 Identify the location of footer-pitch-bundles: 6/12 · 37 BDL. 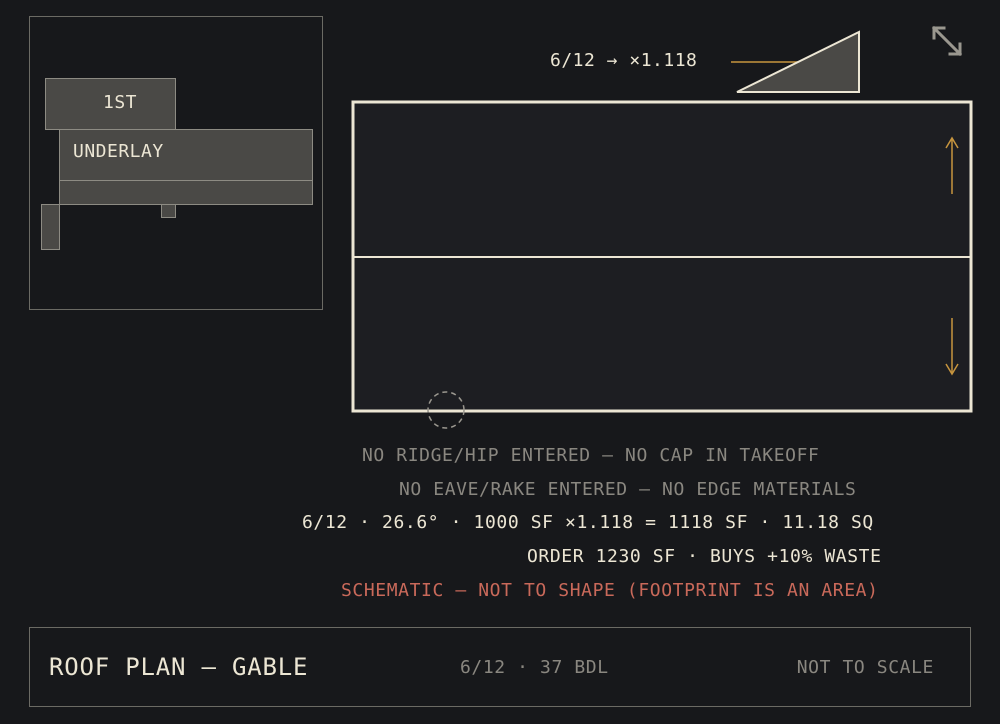
(534, 667).